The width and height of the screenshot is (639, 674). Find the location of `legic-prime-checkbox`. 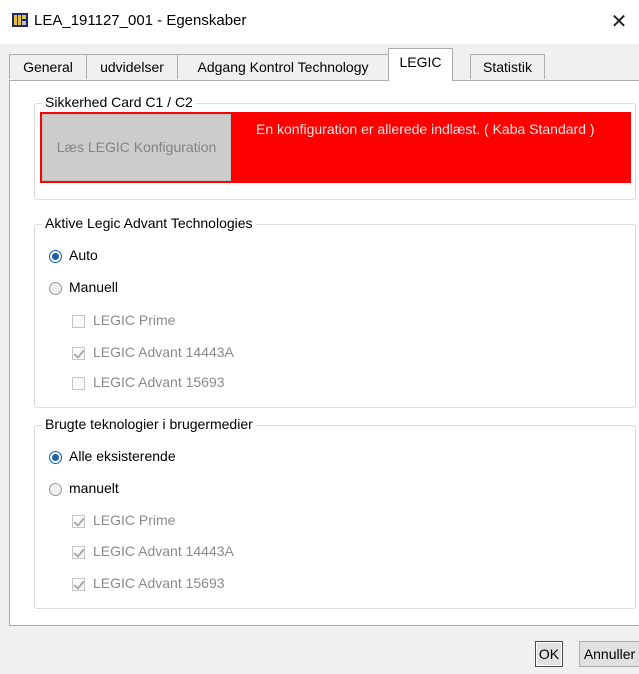

legic-prime-checkbox is located at coordinates (78, 321).